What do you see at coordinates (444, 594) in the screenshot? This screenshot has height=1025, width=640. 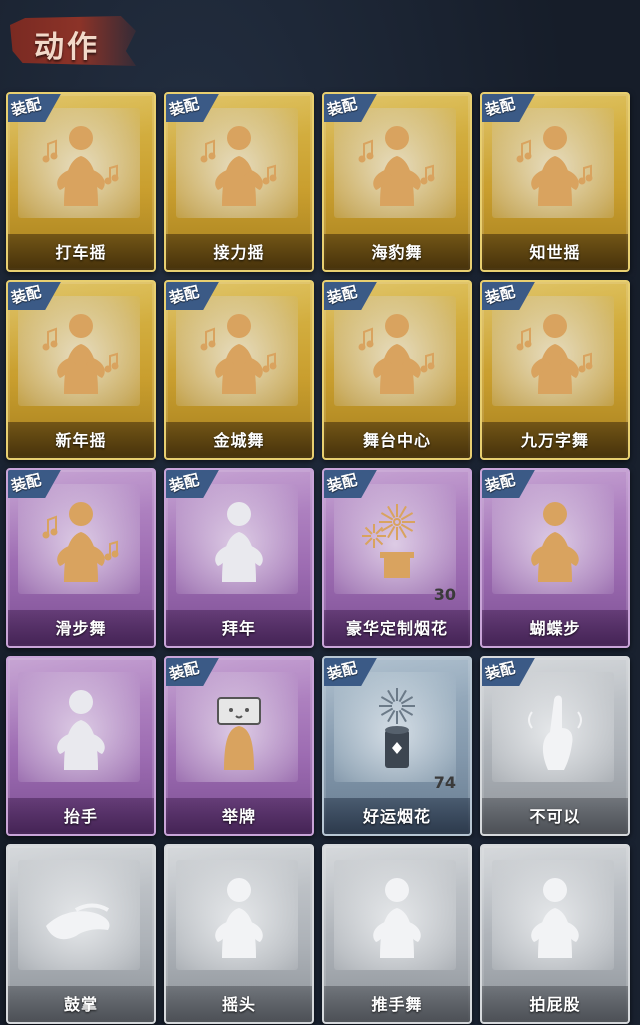 I see `item-count: 30` at bounding box center [444, 594].